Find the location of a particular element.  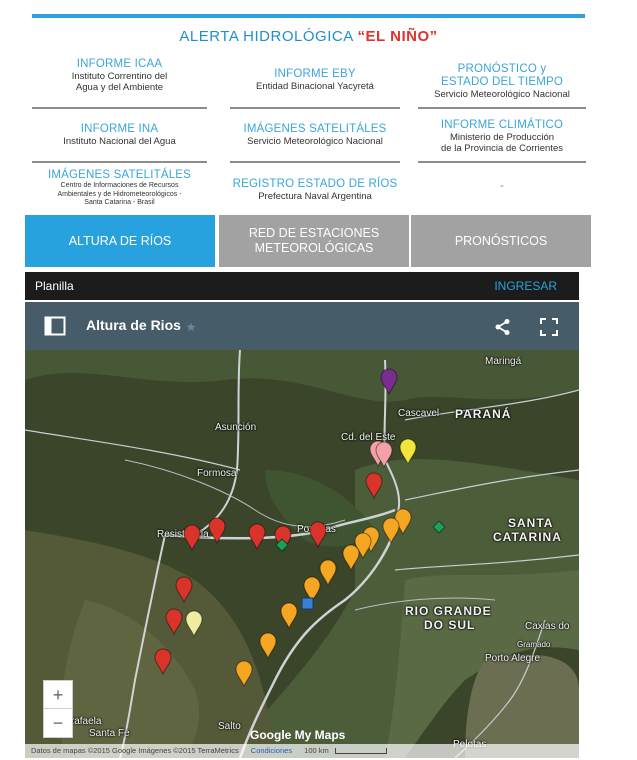

tab-label: ALTURA DE RÍOS is located at coordinates (120, 240).